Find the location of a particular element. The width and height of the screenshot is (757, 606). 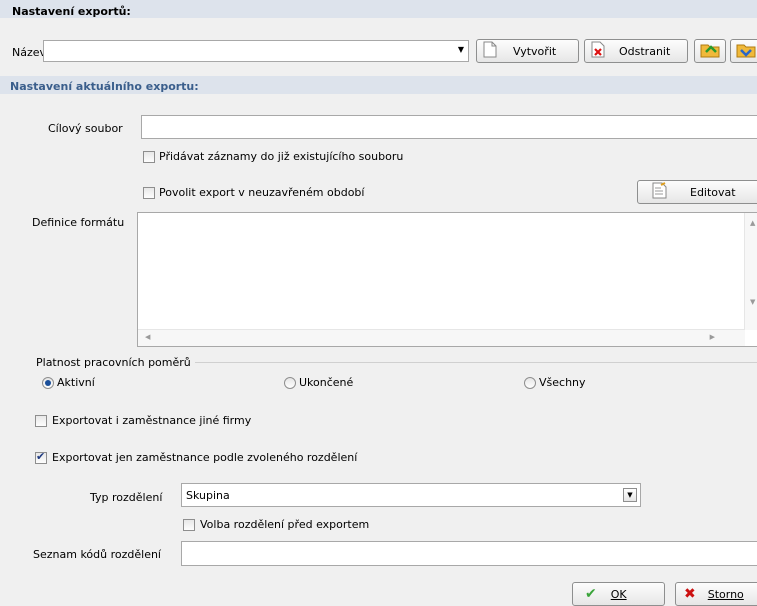

create-button: Vytvořit is located at coordinates (527, 51).